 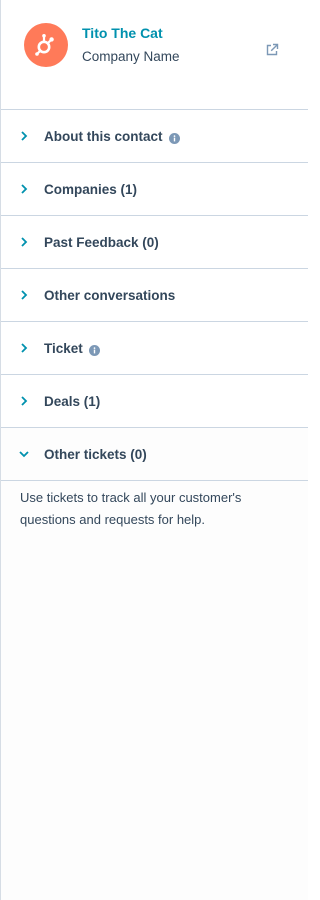 What do you see at coordinates (154, 348) in the screenshot?
I see `section-ticket: Ticket` at bounding box center [154, 348].